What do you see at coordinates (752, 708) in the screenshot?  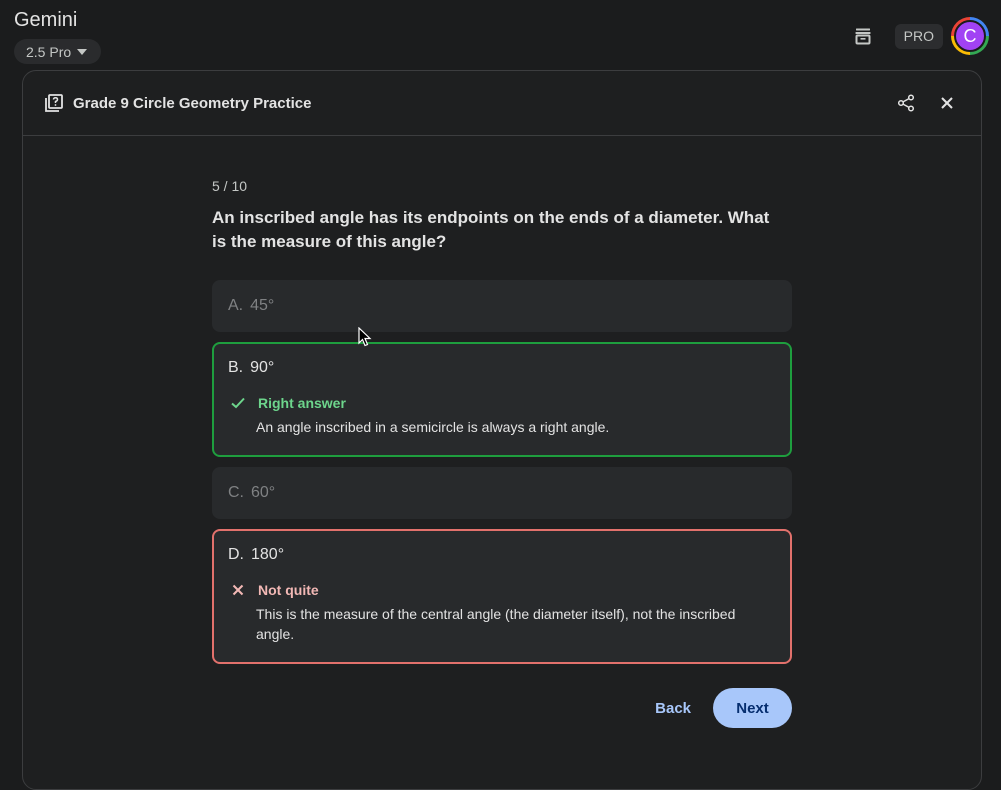 I see `next-button: Next` at bounding box center [752, 708].